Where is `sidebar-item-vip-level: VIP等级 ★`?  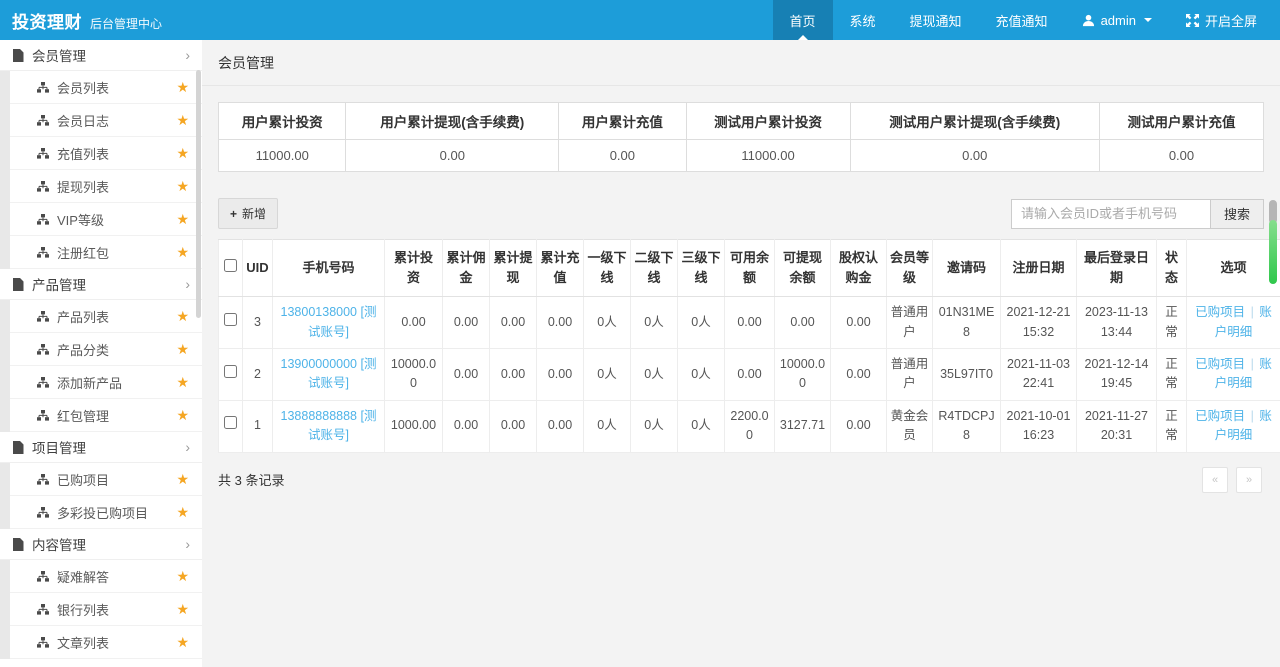 sidebar-item-vip-level: VIP等级 ★ is located at coordinates (106, 219).